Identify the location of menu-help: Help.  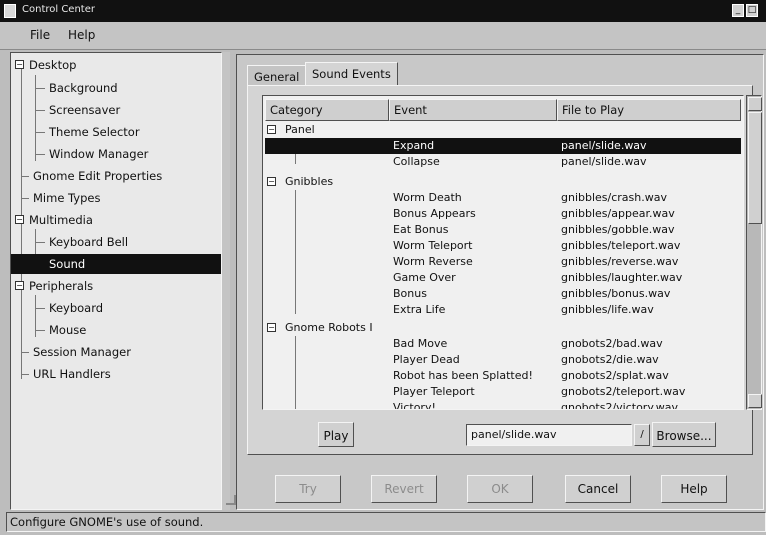
(81, 35).